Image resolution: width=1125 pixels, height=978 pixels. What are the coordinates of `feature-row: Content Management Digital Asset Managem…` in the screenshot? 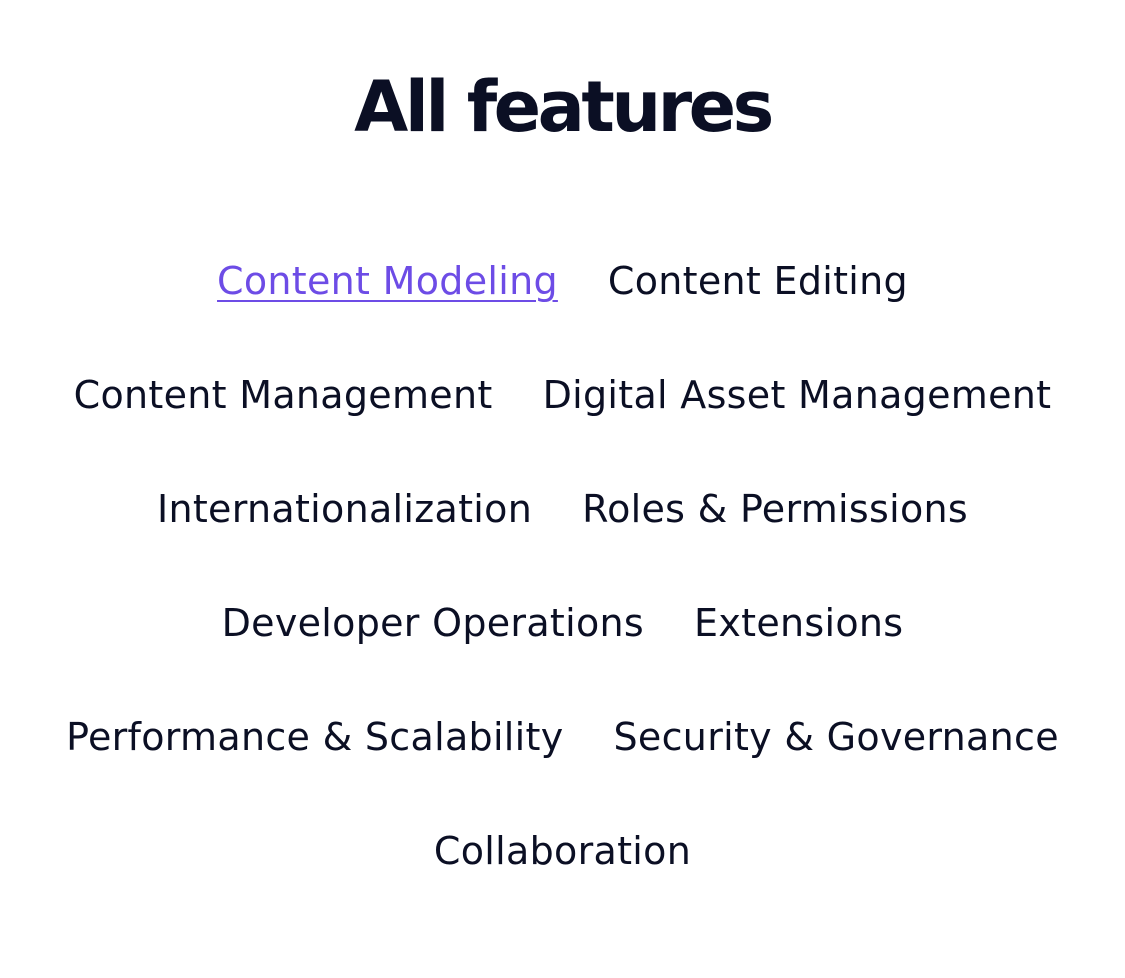 It's located at (562, 395).